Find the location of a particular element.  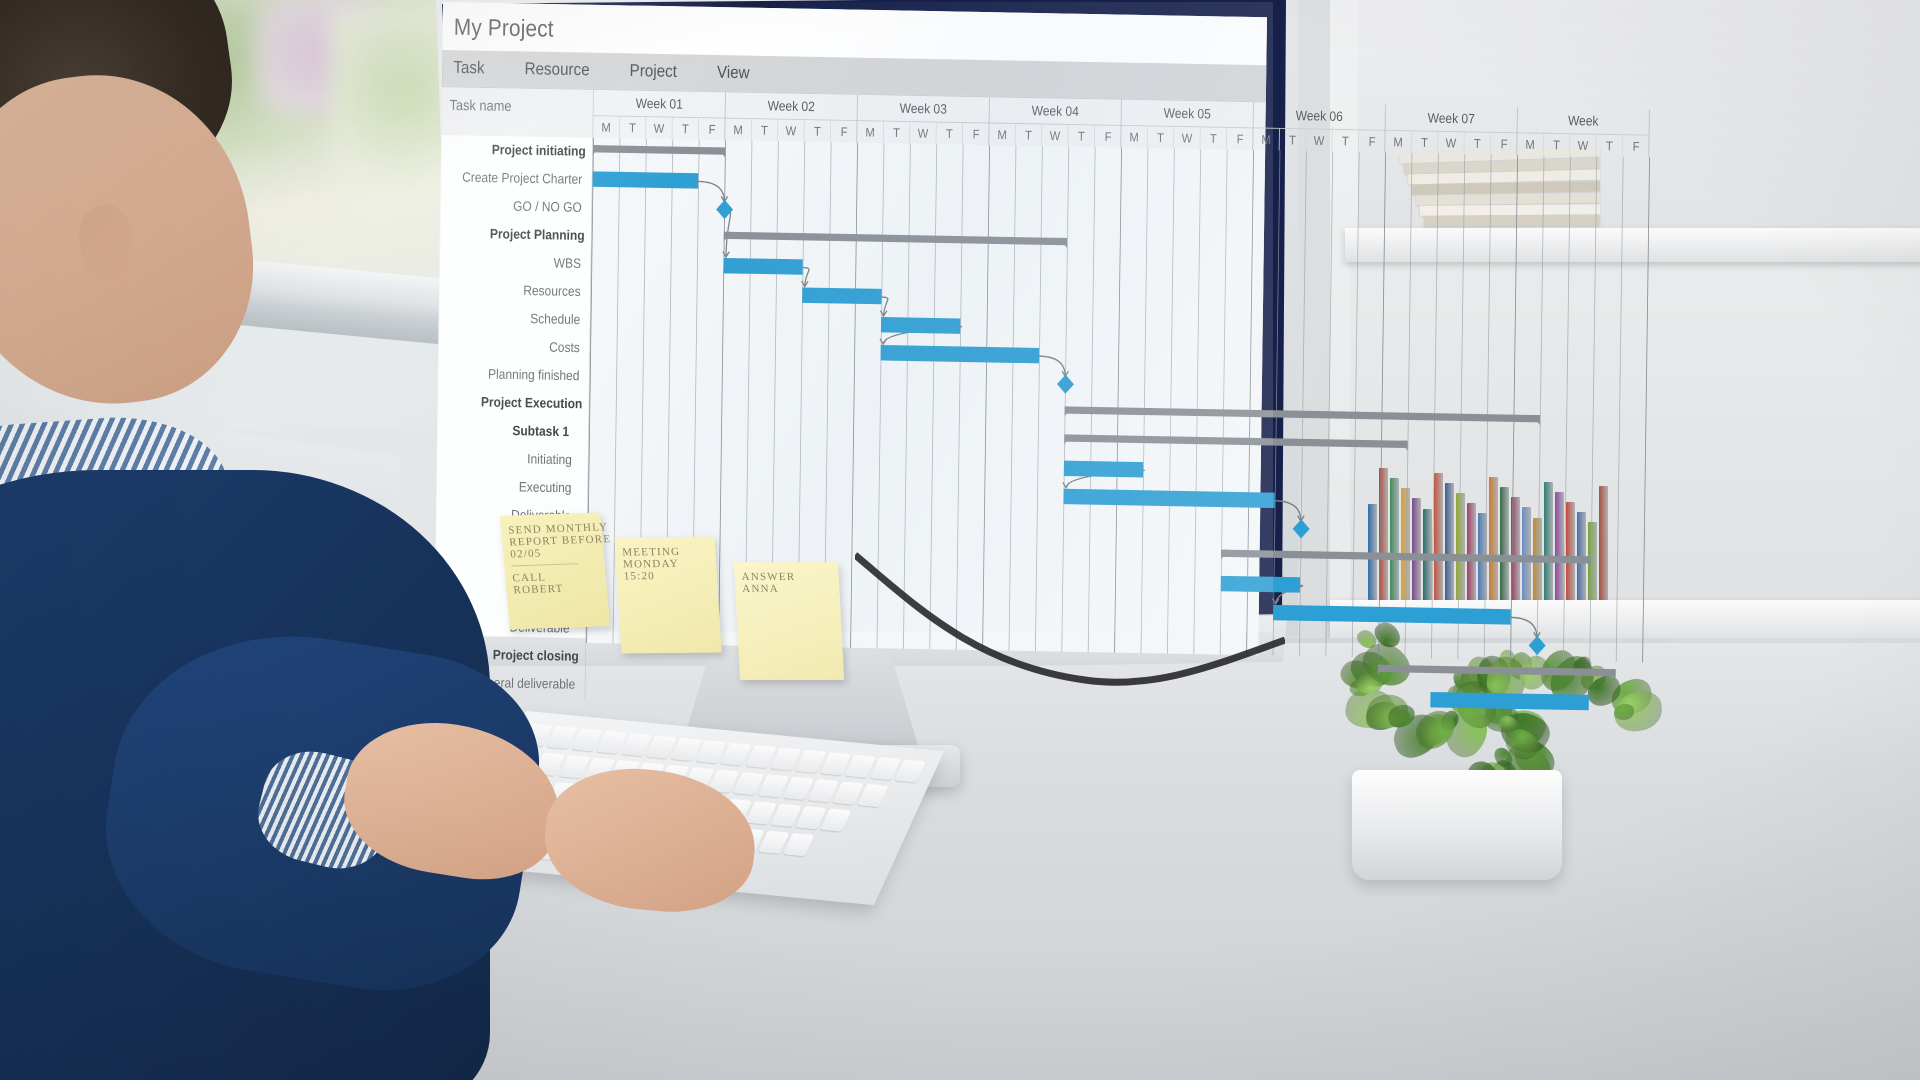

week-column-5: Week 05 M T W T F is located at coordinates (1187, 125).